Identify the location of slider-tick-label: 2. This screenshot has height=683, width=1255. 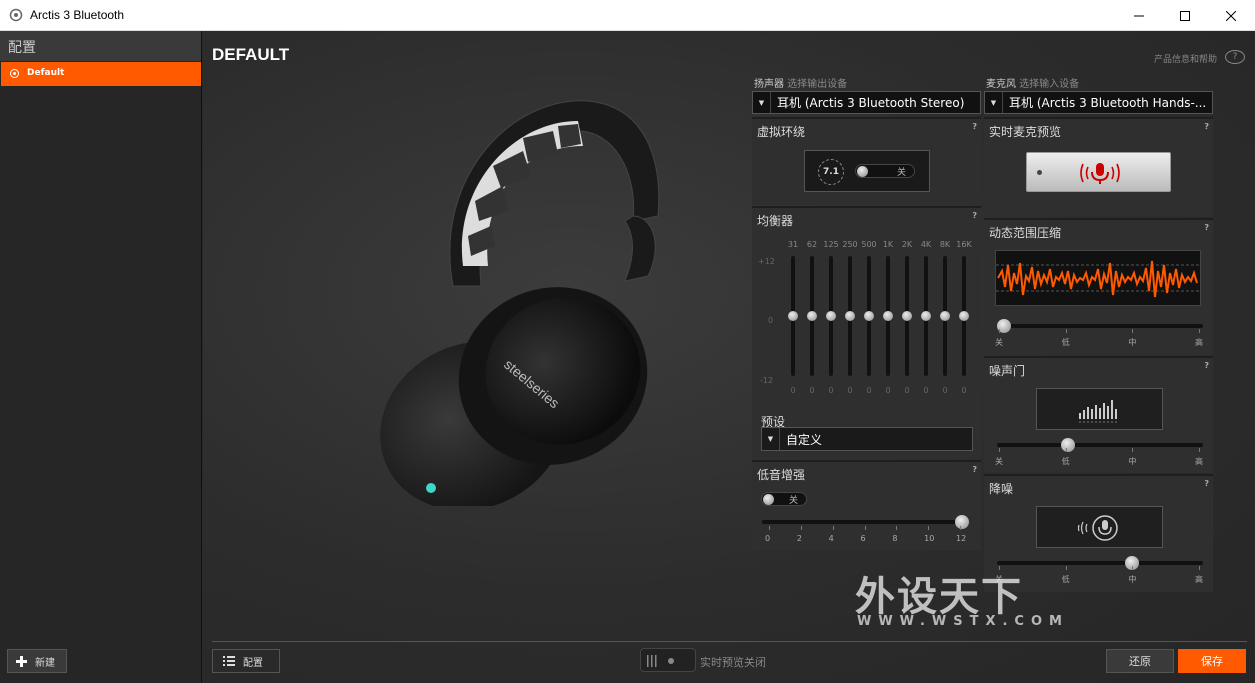
(799, 538).